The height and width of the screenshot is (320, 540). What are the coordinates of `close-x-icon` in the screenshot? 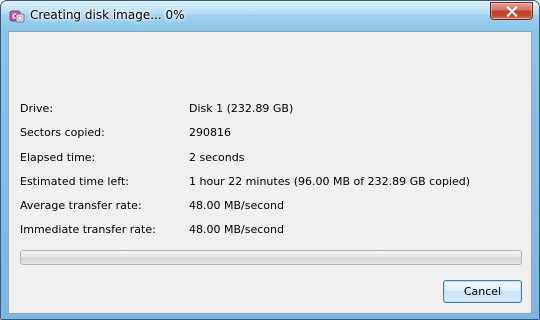 It's located at (512, 11).